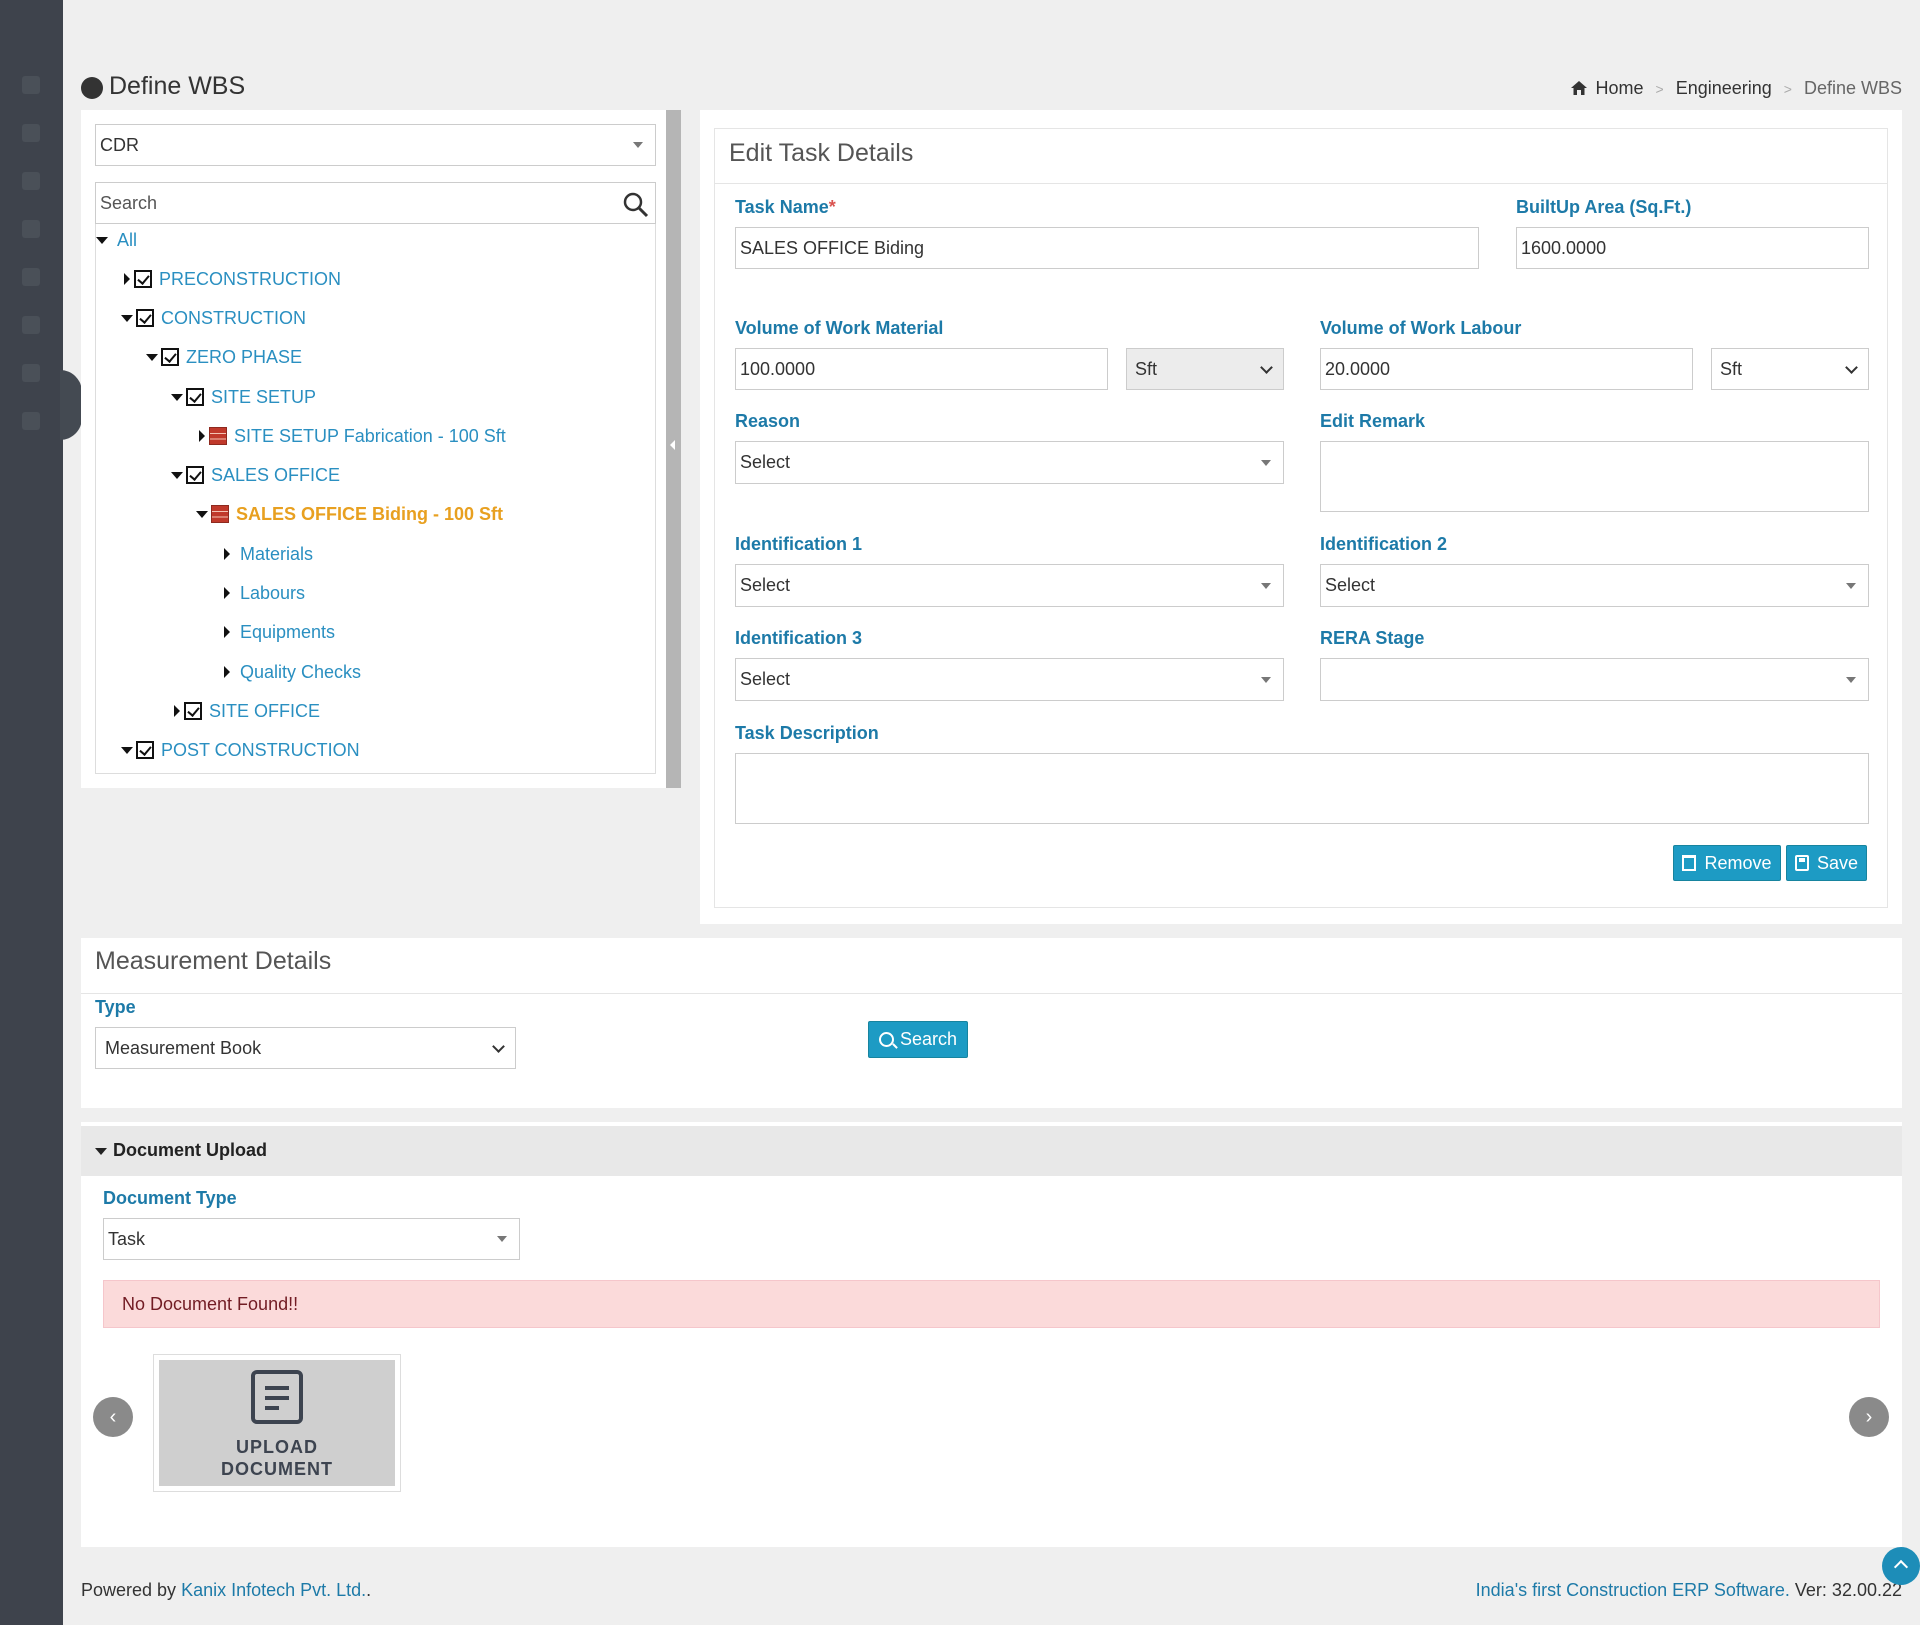 This screenshot has height=1625, width=1920. I want to click on task-description-textarea, so click(1302, 788).